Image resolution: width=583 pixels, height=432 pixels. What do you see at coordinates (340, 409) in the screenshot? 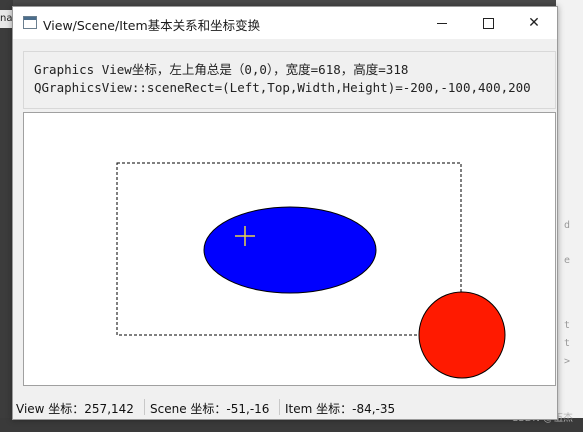
I see `item-coord-label: Item 坐标：-84,-35` at bounding box center [340, 409].